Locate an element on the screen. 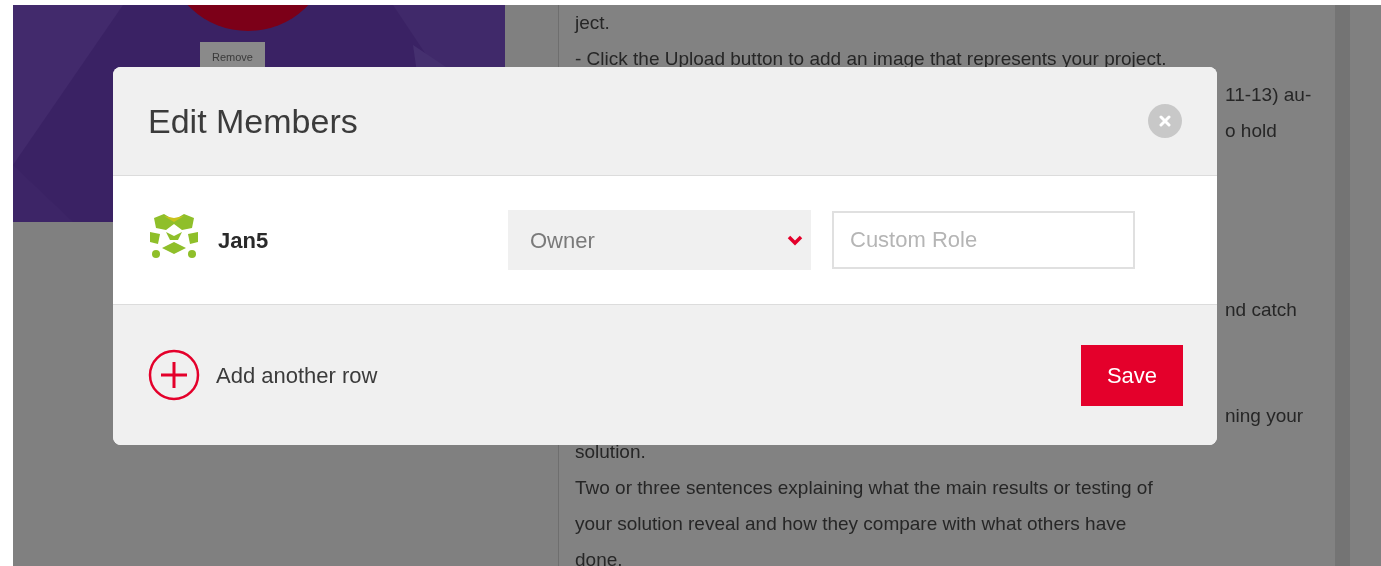 The width and height of the screenshot is (1381, 566). plus-circle-icon is located at coordinates (174, 375).